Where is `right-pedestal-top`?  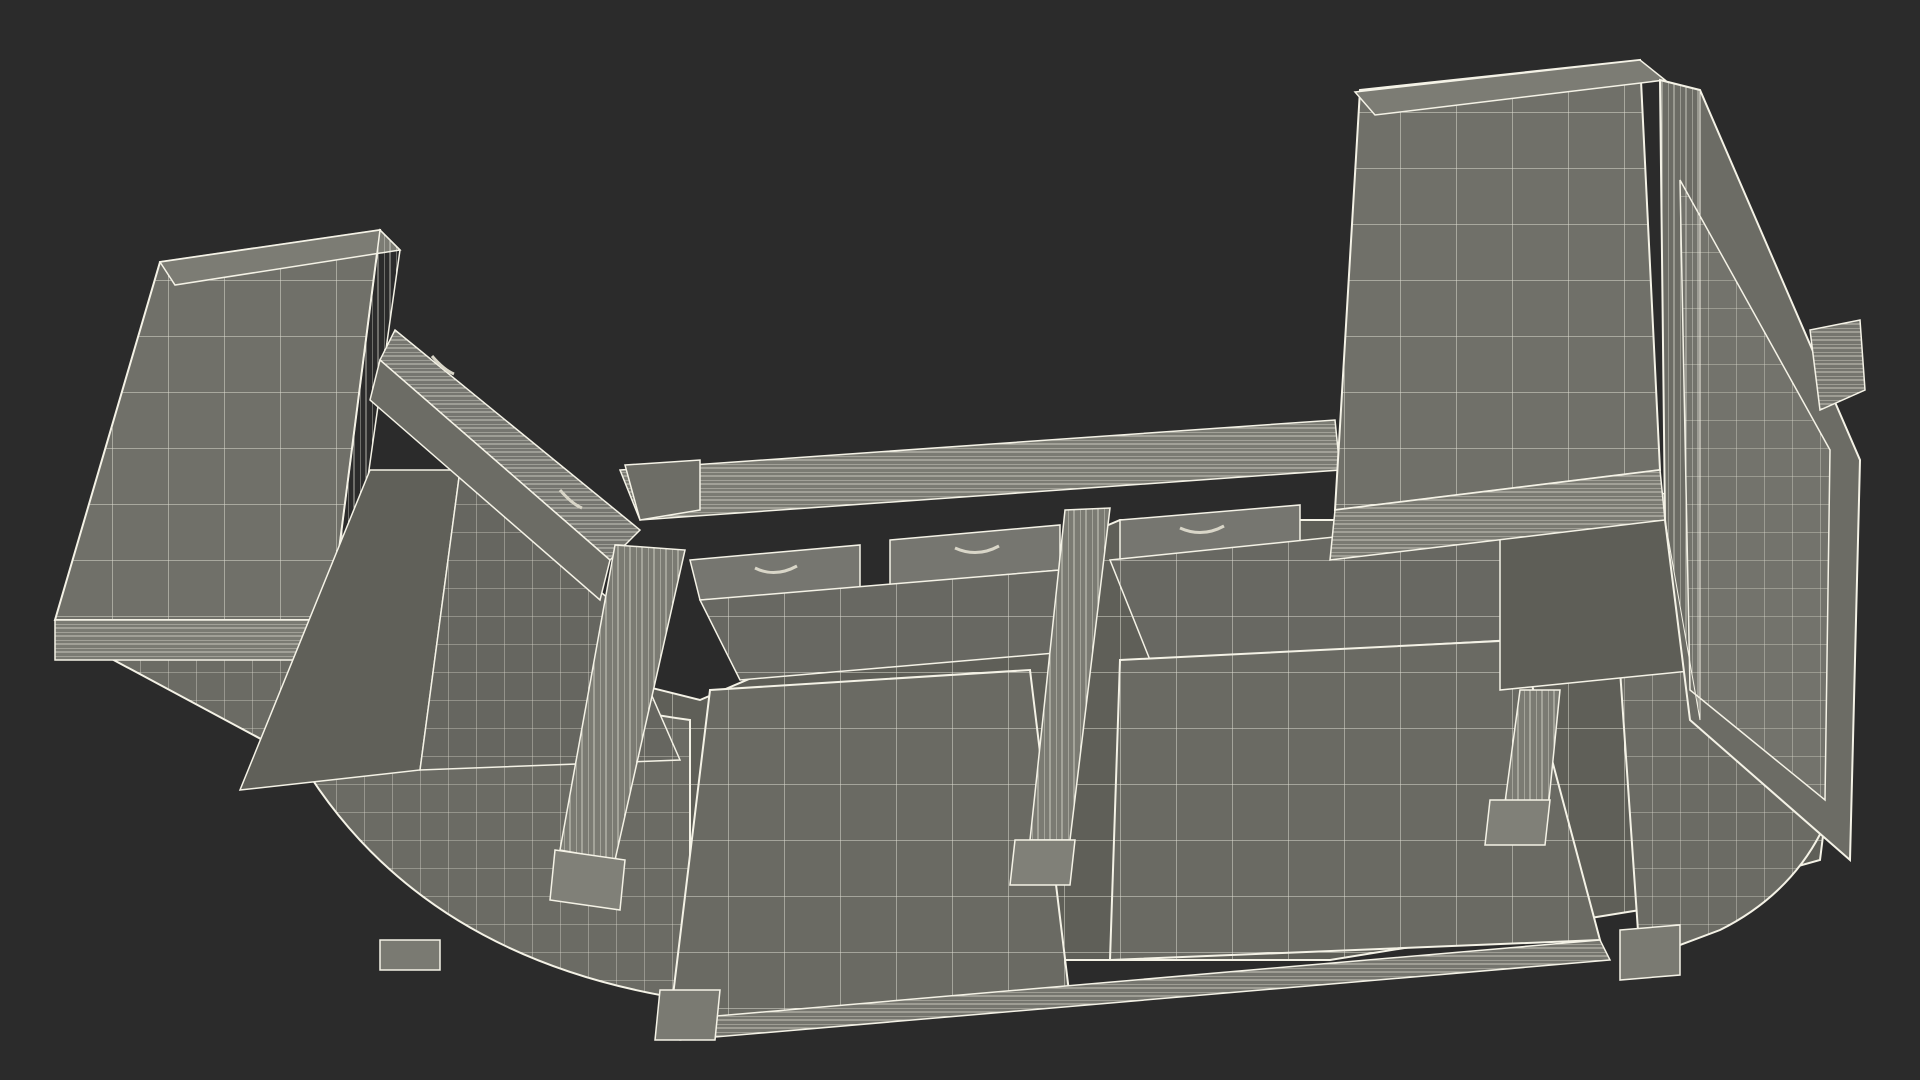
right-pedestal-top is located at coordinates (1498, 309).